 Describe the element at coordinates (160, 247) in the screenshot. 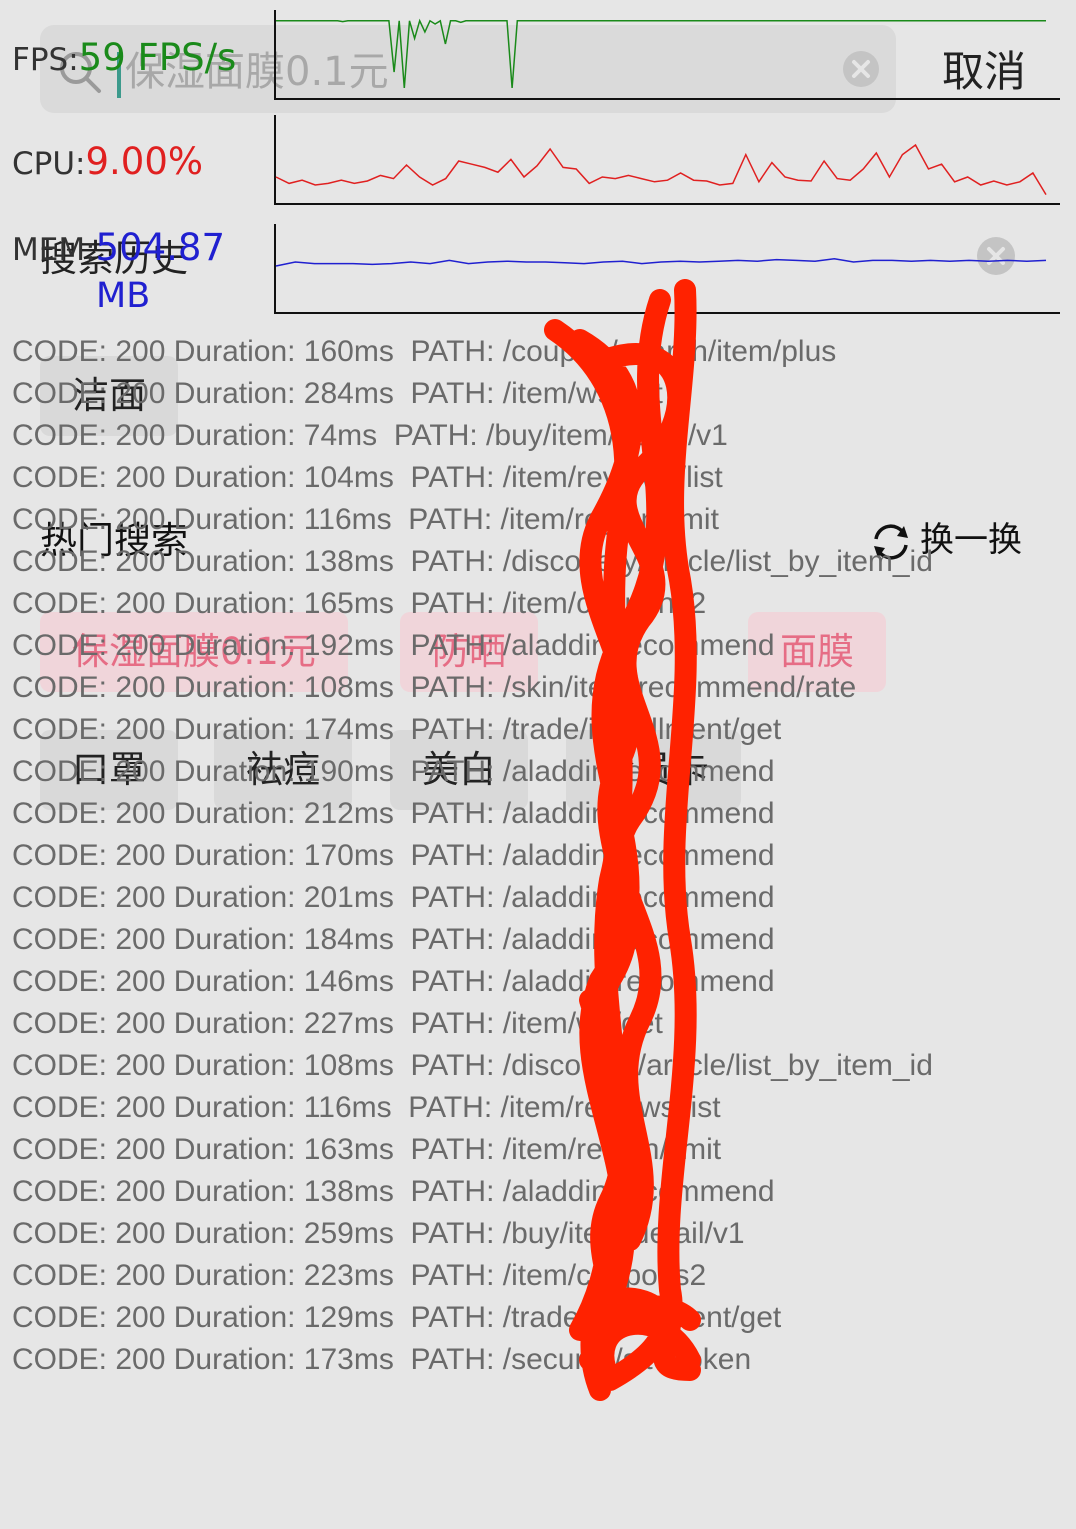

I see `mem-value: 504.87` at that location.